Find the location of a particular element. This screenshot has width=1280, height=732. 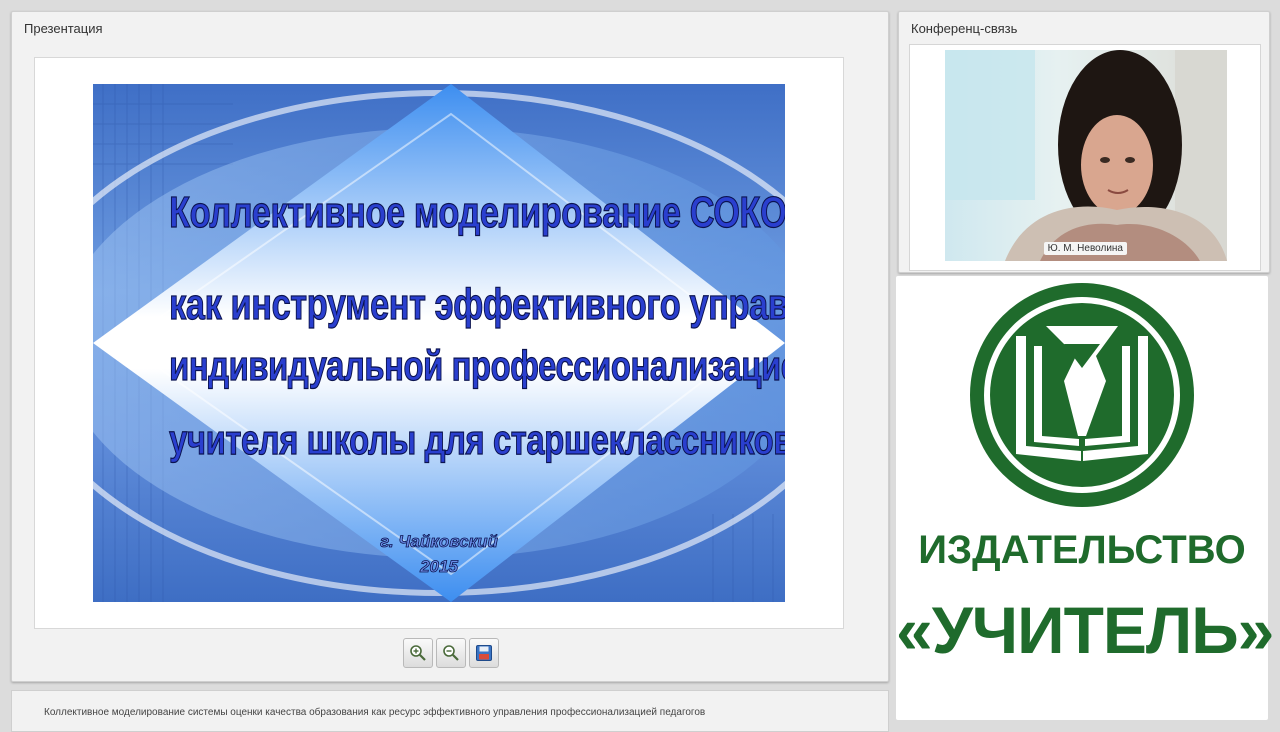

slide-city: г. Чайковский is located at coordinates (439, 542).